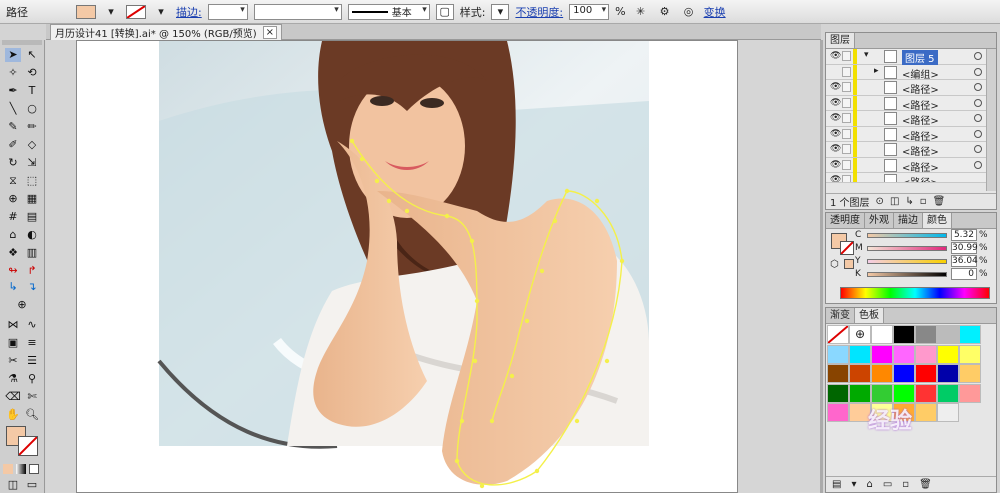 This screenshot has height=493, width=1000. What do you see at coordinates (227, 11) in the screenshot?
I see `stroke-weight-select` at bounding box center [227, 11].